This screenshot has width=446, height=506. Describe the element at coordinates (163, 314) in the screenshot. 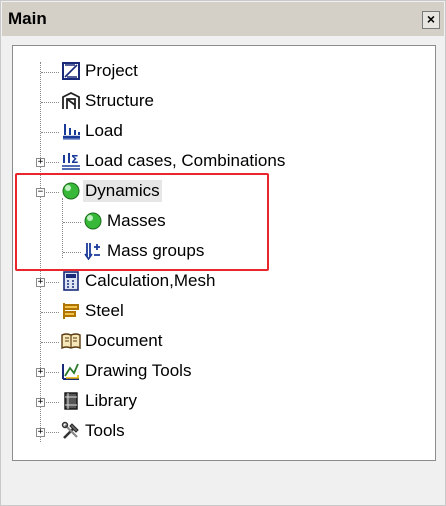

I see `tree-item-steel: Steel` at that location.